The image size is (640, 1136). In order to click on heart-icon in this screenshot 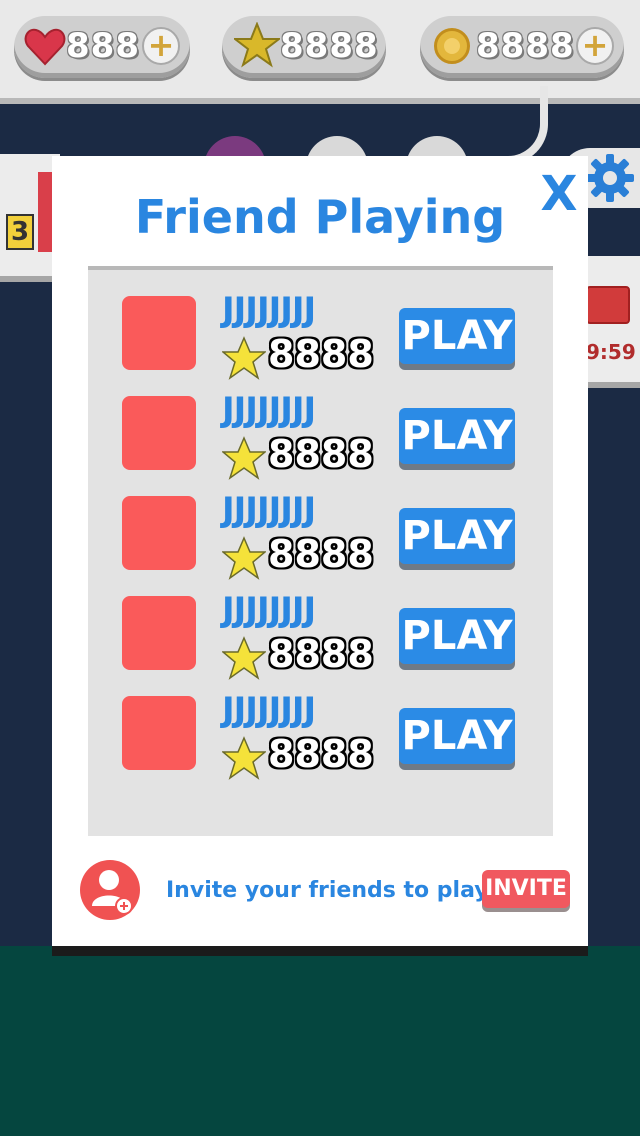, I will do `click(45, 47)`.